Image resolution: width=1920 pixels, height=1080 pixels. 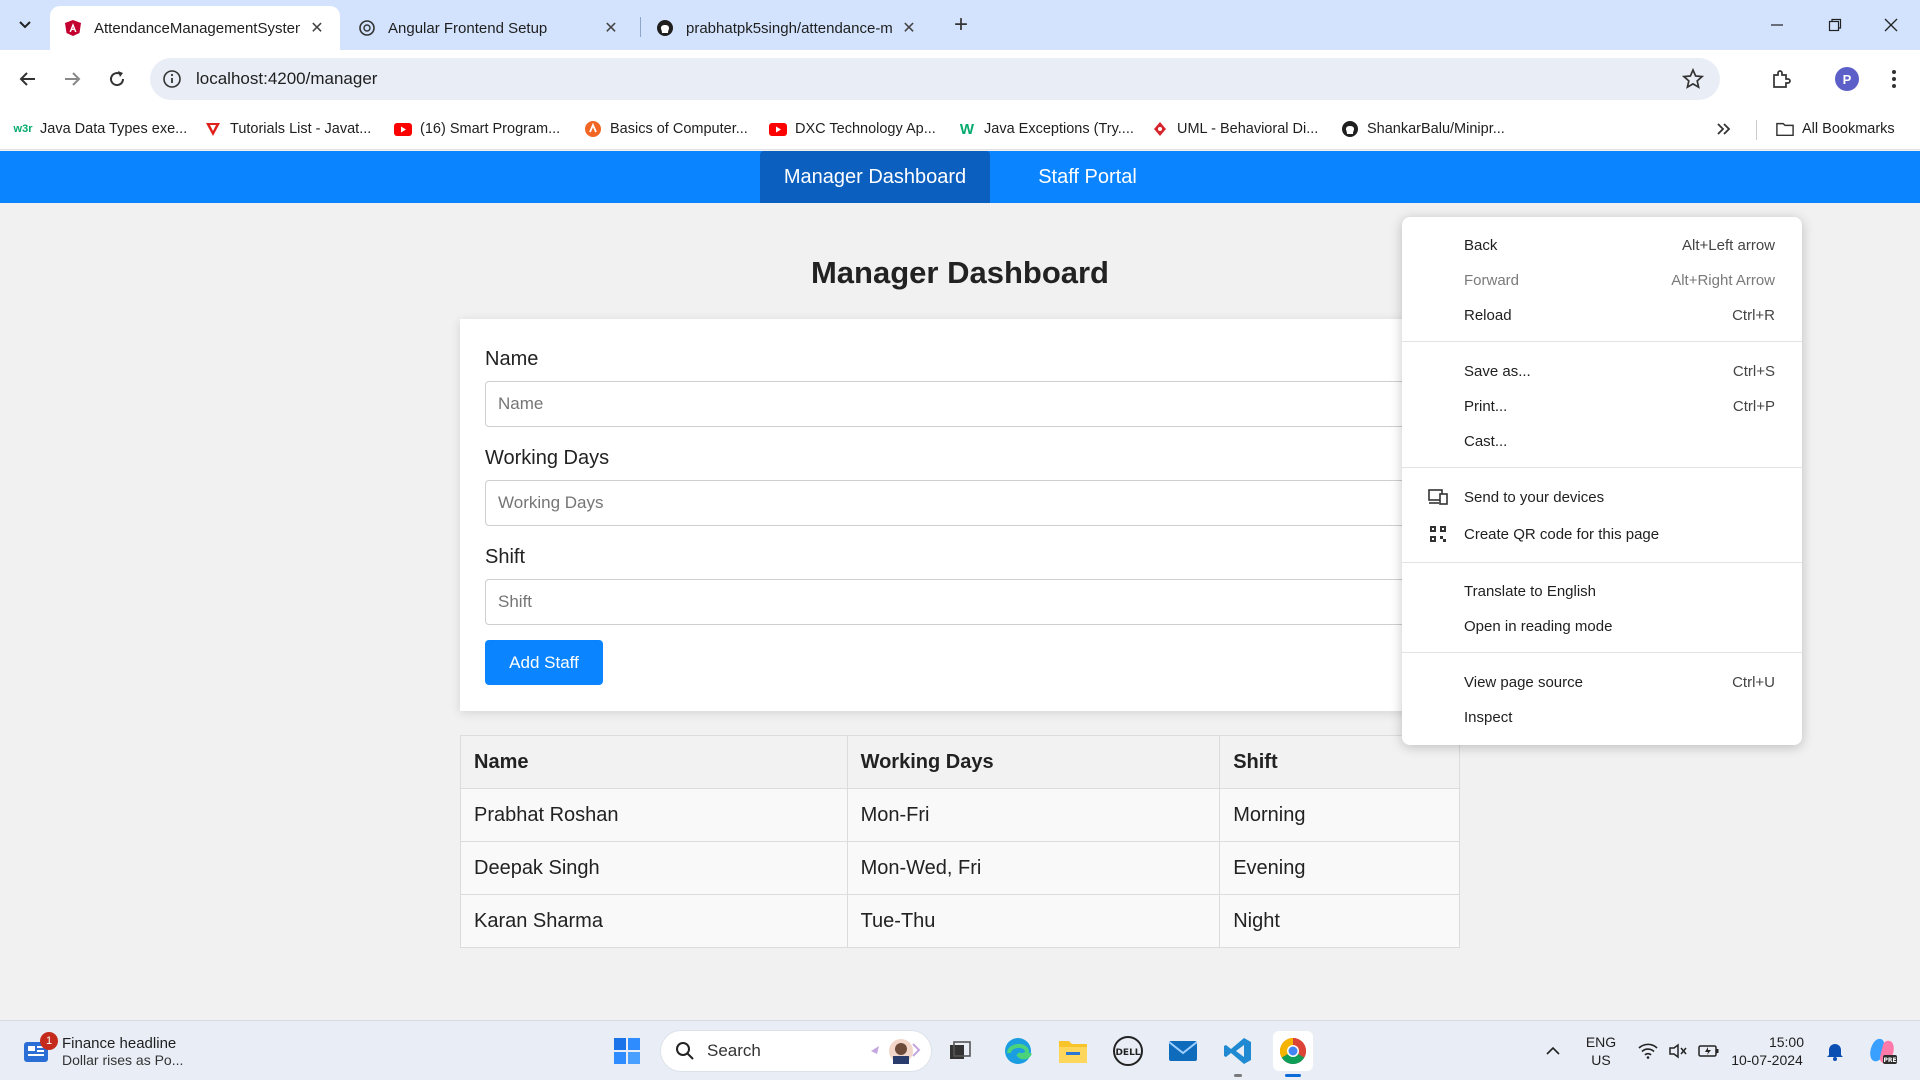 I want to click on openai-icon, so click(x=367, y=28).